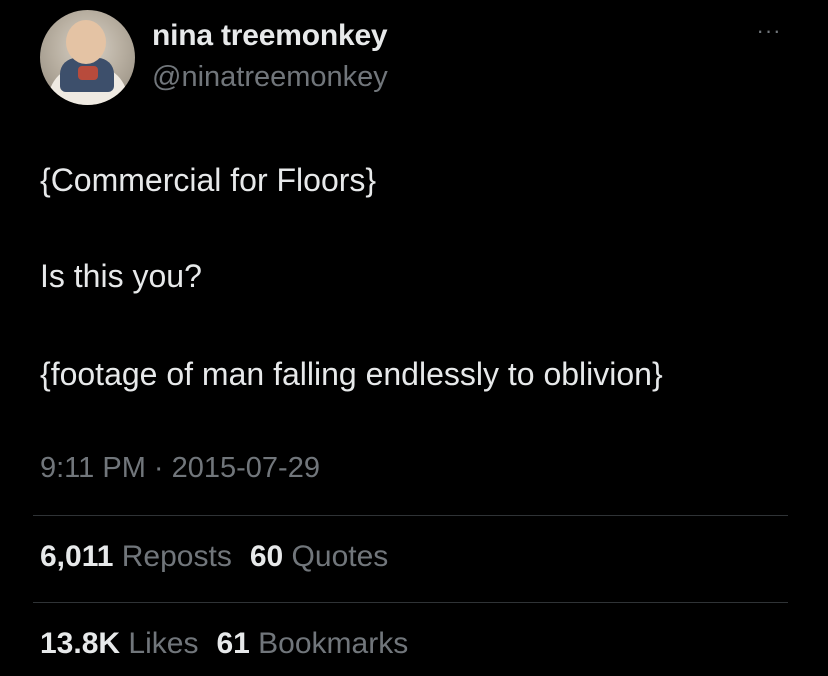 This screenshot has width=828, height=676. What do you see at coordinates (266, 556) in the screenshot?
I see `quotes-count: 60` at bounding box center [266, 556].